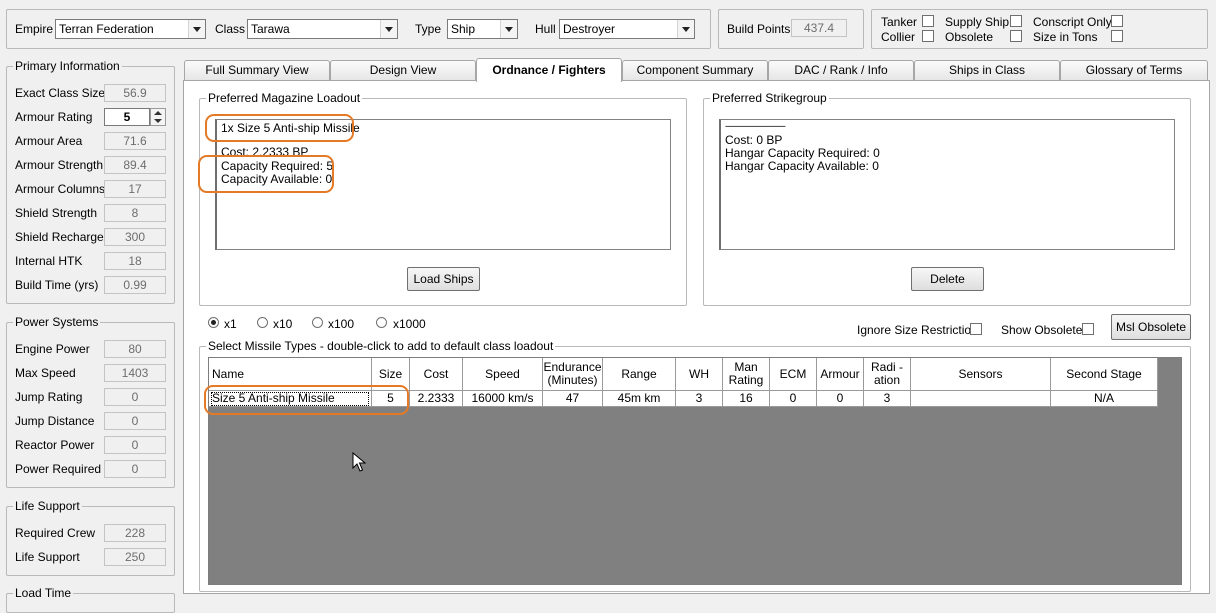 This screenshot has width=1216, height=613. What do you see at coordinates (793, 399) in the screenshot?
I see `table-cell-ecm: 0` at bounding box center [793, 399].